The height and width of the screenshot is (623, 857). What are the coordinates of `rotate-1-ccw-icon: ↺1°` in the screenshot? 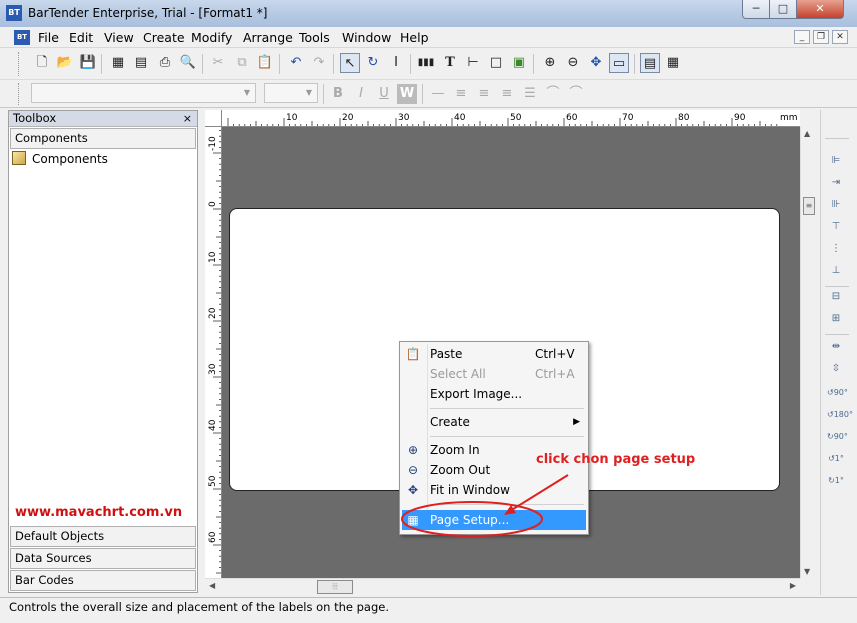 It's located at (836, 459).